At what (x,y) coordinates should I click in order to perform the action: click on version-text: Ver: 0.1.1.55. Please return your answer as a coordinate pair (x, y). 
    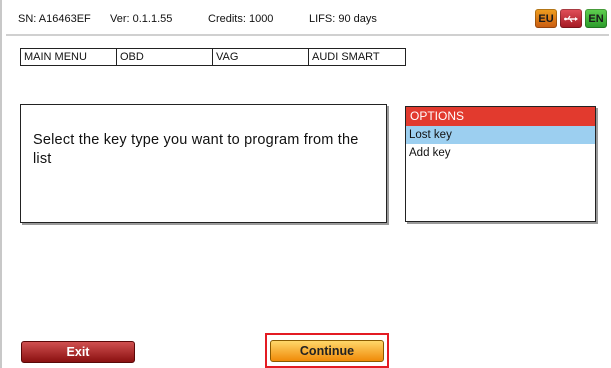
    Looking at the image, I should click on (141, 19).